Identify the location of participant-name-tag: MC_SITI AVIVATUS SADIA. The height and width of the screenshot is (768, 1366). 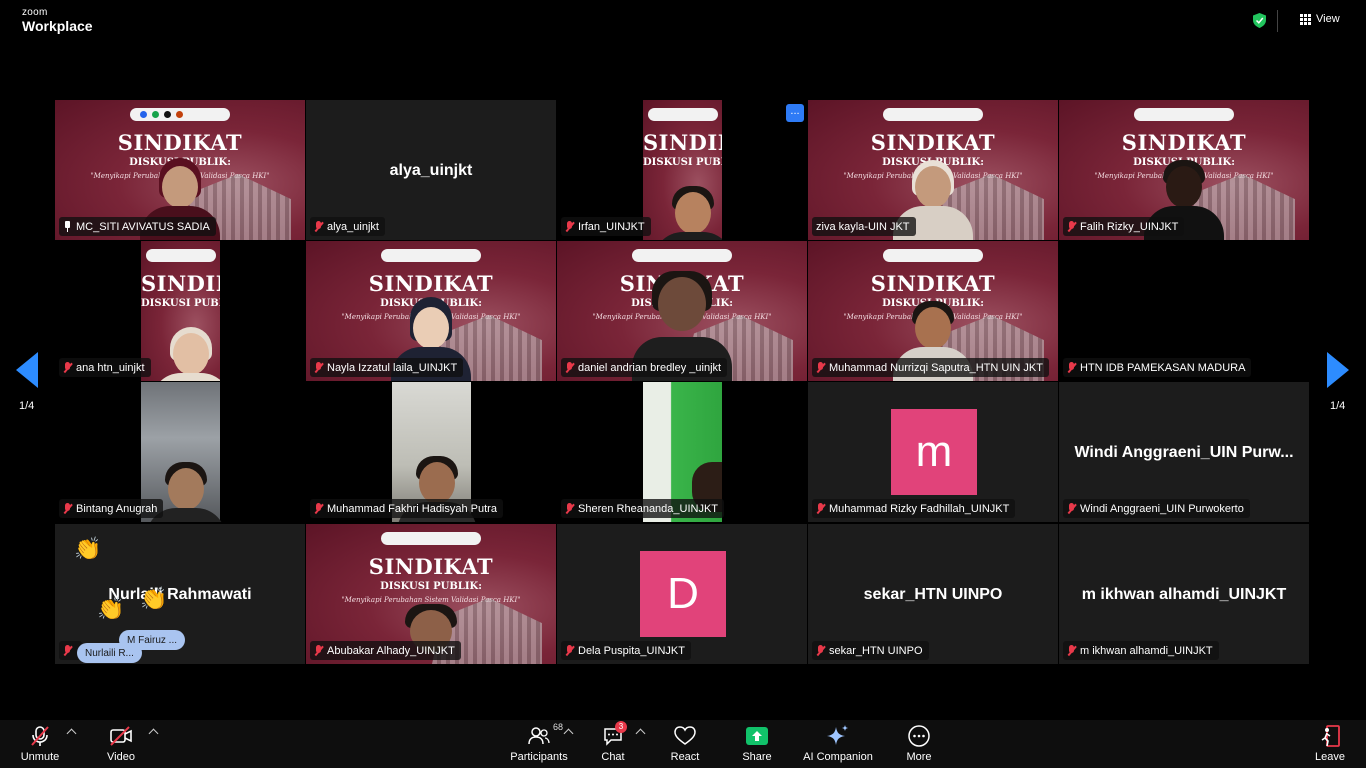
(137, 226).